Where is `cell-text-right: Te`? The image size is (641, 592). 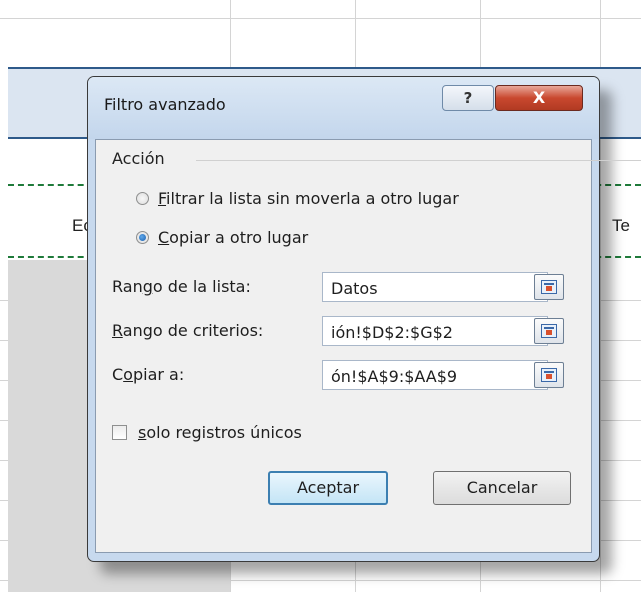
cell-text-right: Te is located at coordinates (621, 226).